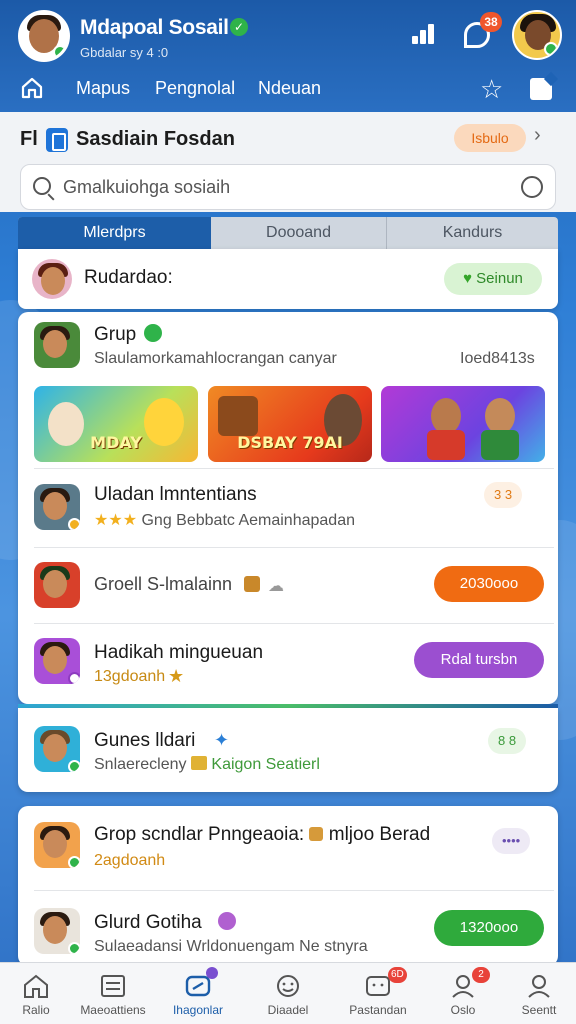 Image resolution: width=576 pixels, height=1024 pixels. I want to click on row-1-title: Uladan lmntentians, so click(175, 494).